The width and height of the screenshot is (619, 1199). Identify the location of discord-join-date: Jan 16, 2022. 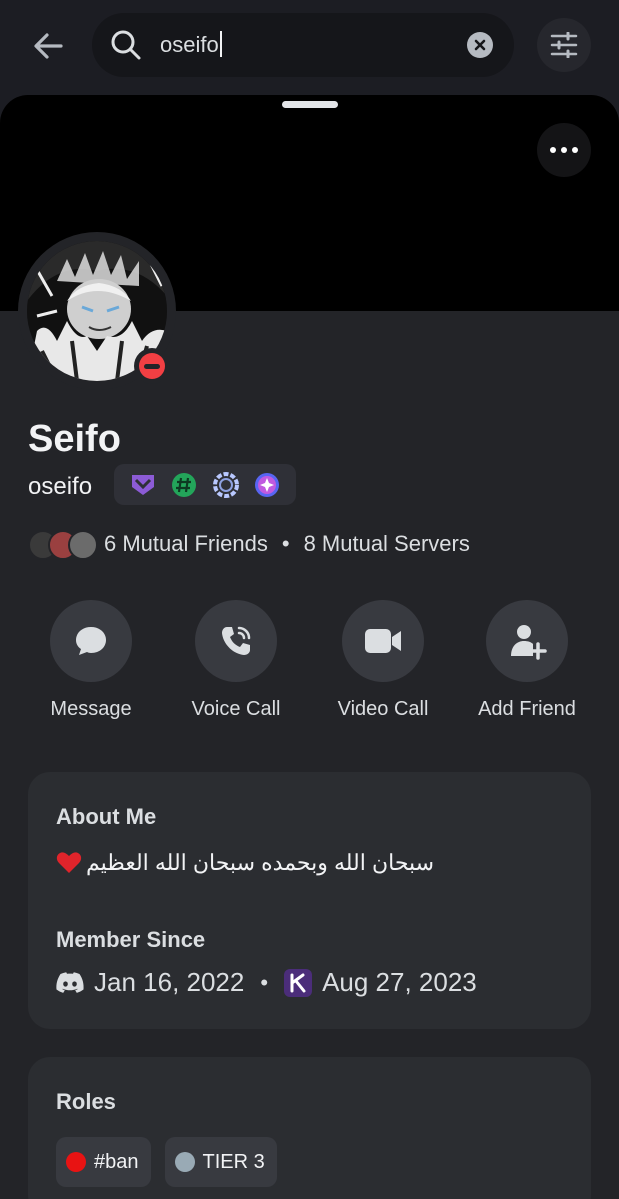
(169, 982).